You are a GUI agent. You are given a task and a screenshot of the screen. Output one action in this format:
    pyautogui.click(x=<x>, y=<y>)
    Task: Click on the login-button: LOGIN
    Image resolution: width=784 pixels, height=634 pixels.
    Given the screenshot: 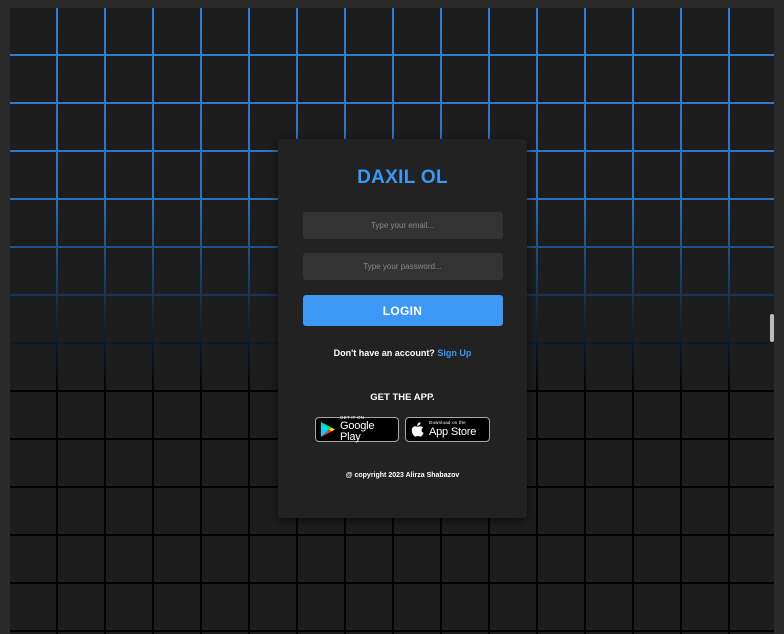 What is the action you would take?
    pyautogui.click(x=402, y=310)
    